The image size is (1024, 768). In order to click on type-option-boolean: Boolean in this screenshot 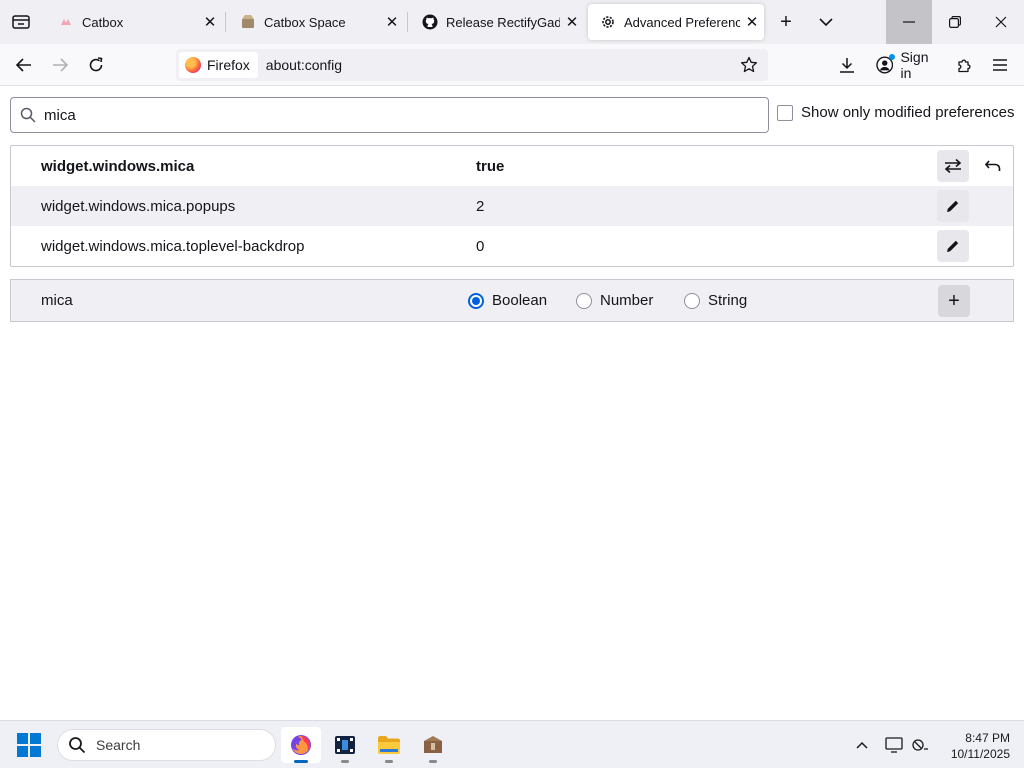, I will do `click(507, 300)`.